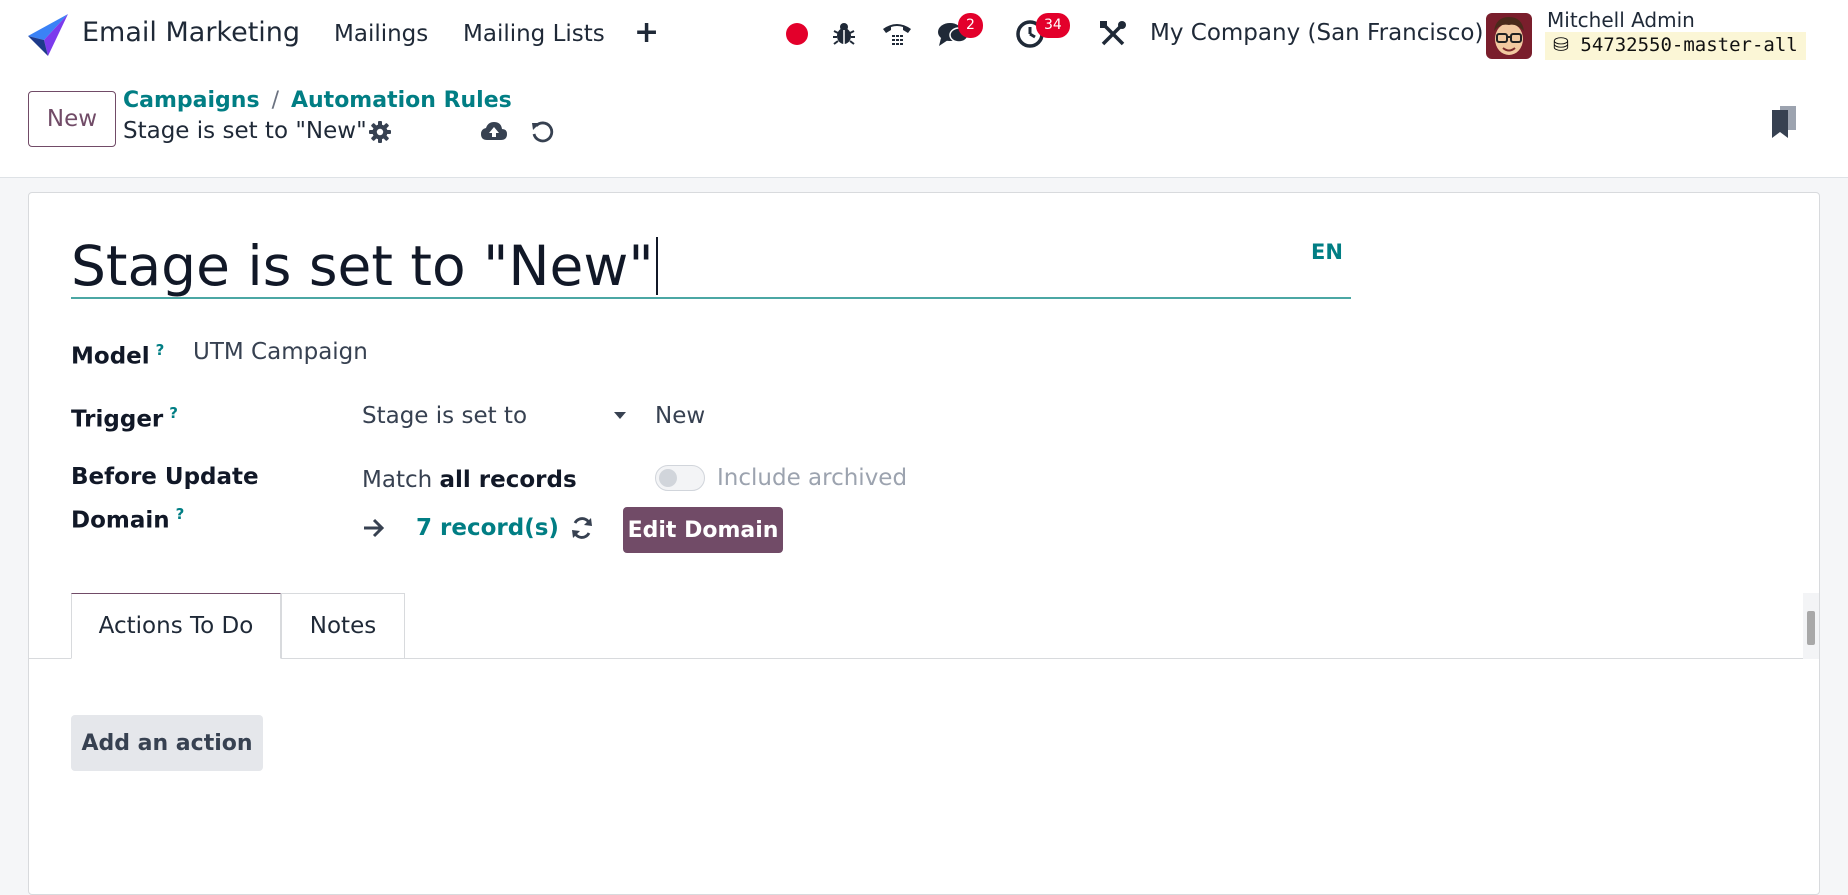  Describe the element at coordinates (897, 34) in the screenshot. I see `phone-icon` at that location.